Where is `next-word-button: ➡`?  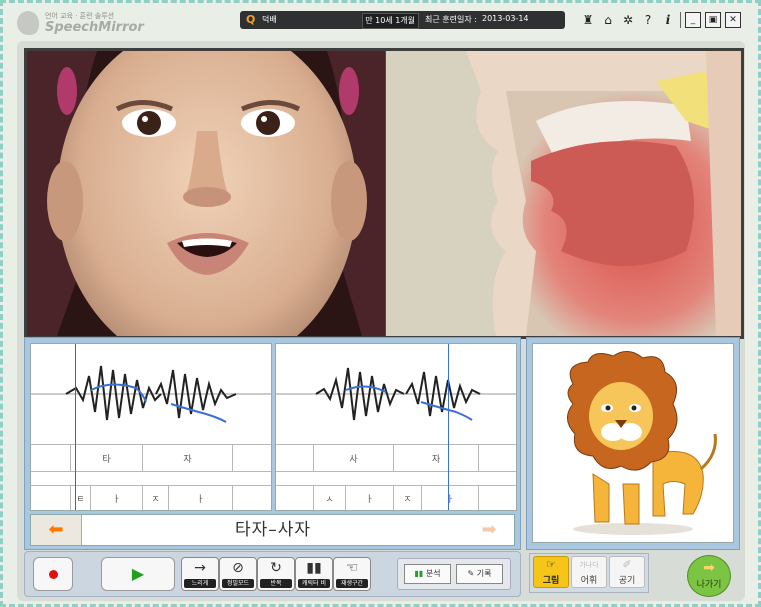
next-word-button: ➡ is located at coordinates (489, 530).